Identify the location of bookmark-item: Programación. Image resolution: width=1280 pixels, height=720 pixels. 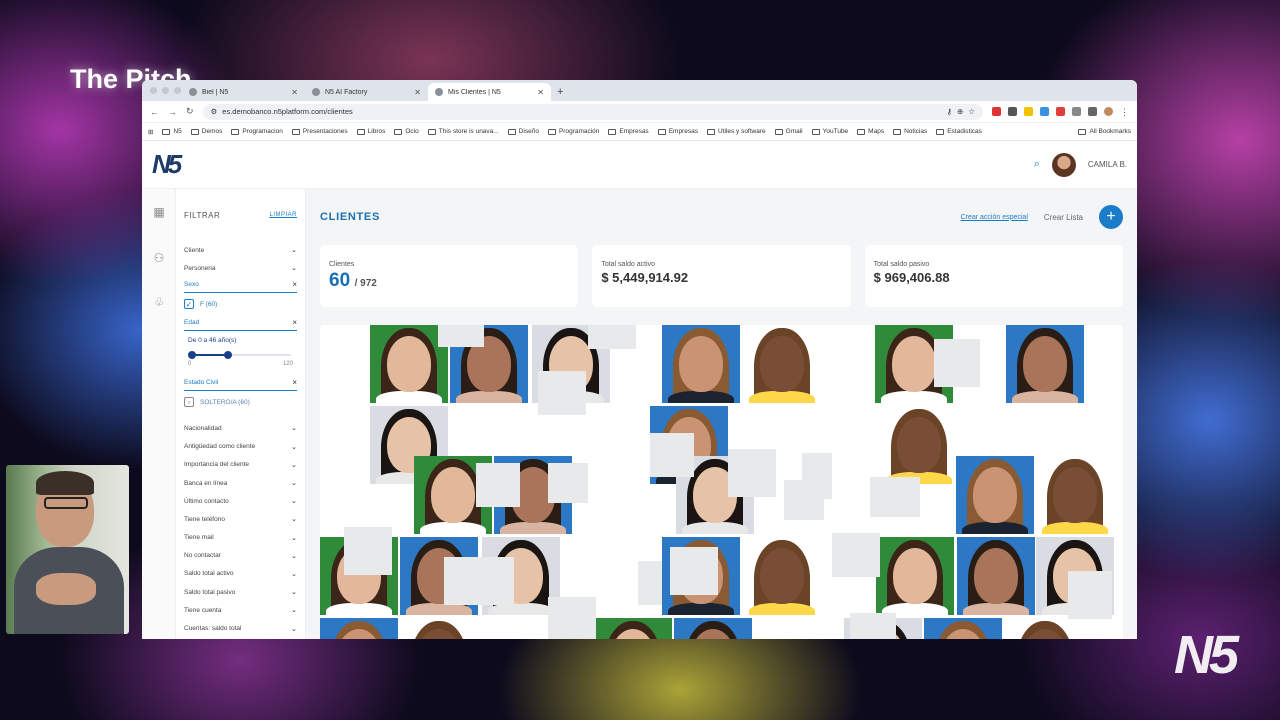
(573, 131).